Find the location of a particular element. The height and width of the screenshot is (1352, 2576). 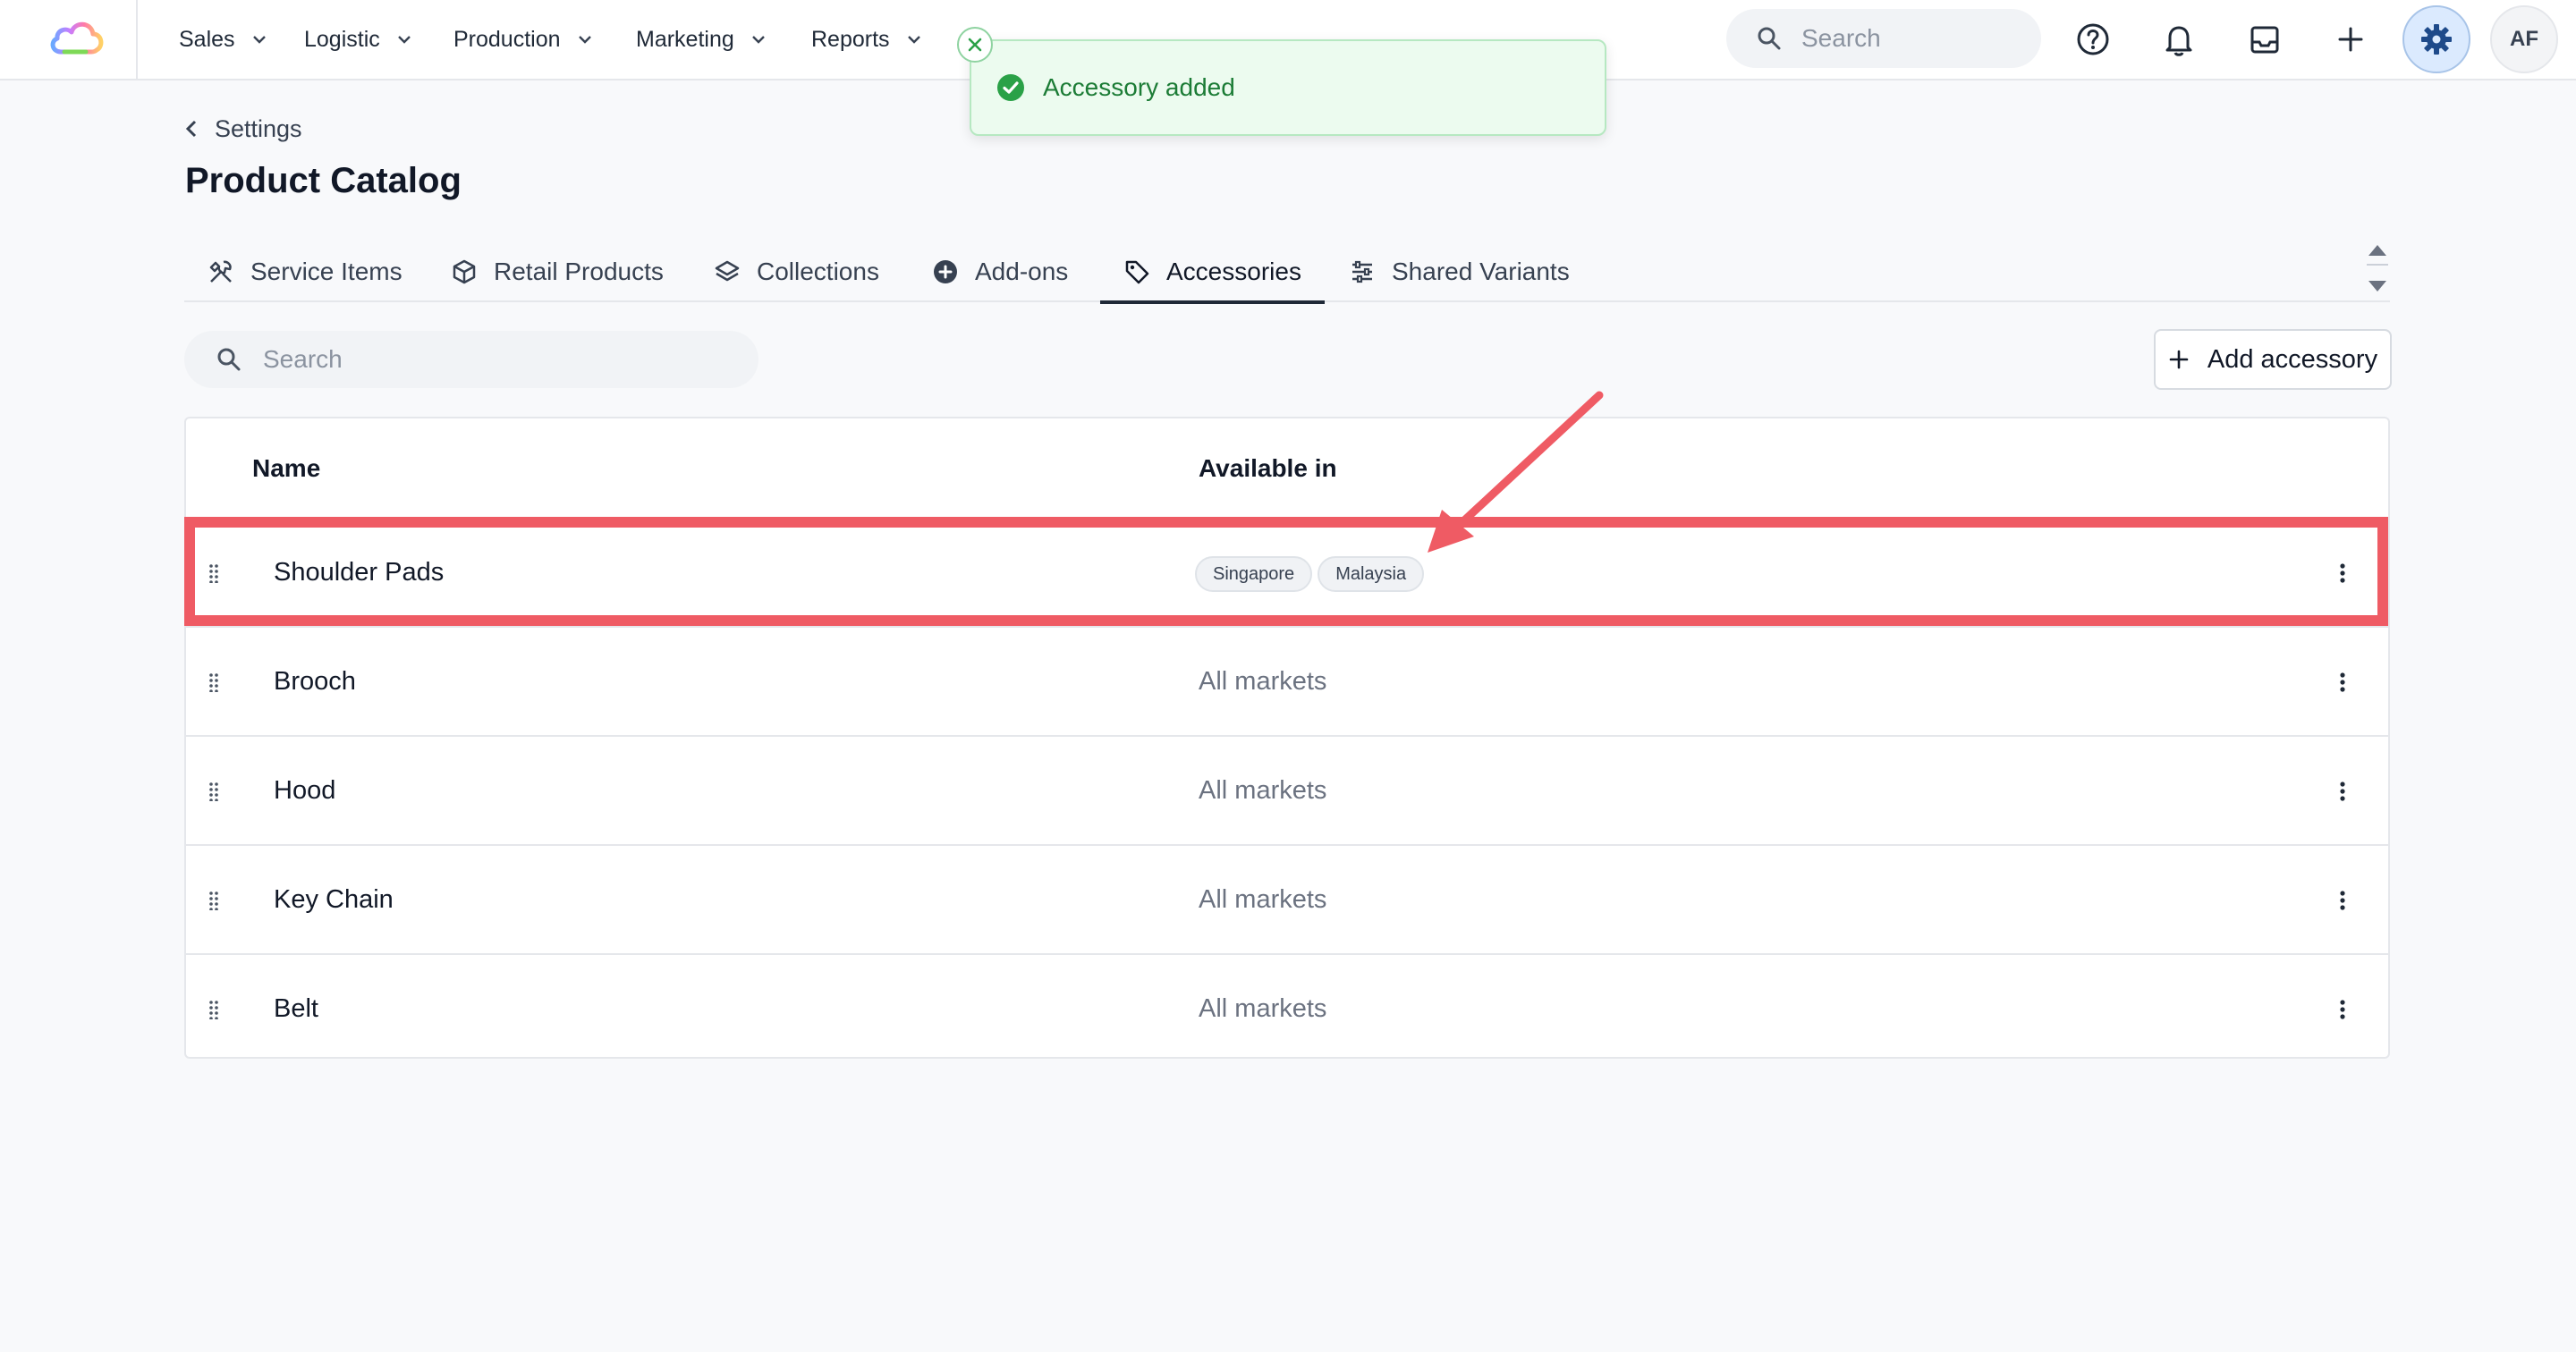

notifications-button is located at coordinates (2179, 39).